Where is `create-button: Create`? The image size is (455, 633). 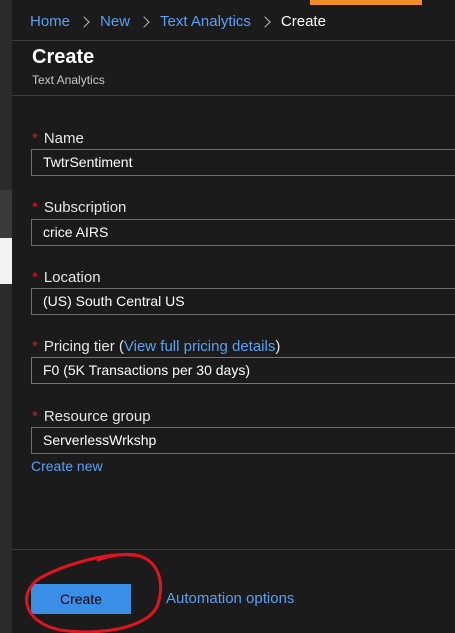
create-button: Create is located at coordinates (81, 599).